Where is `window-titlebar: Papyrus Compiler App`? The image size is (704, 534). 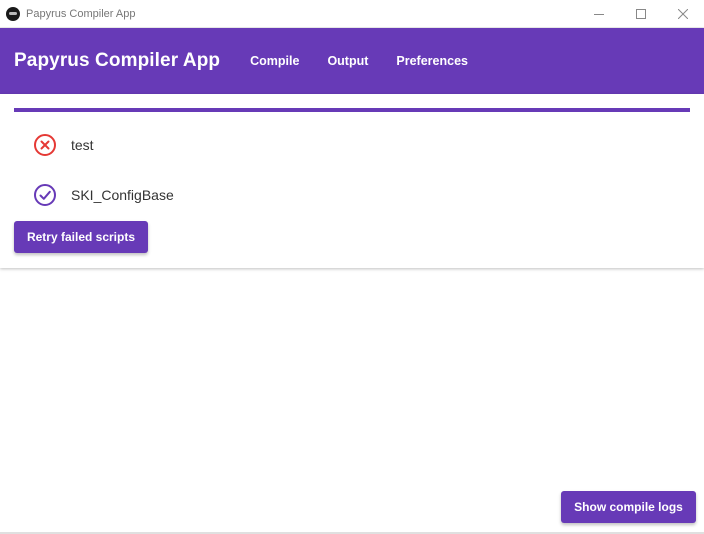
window-titlebar: Papyrus Compiler App is located at coordinates (352, 14).